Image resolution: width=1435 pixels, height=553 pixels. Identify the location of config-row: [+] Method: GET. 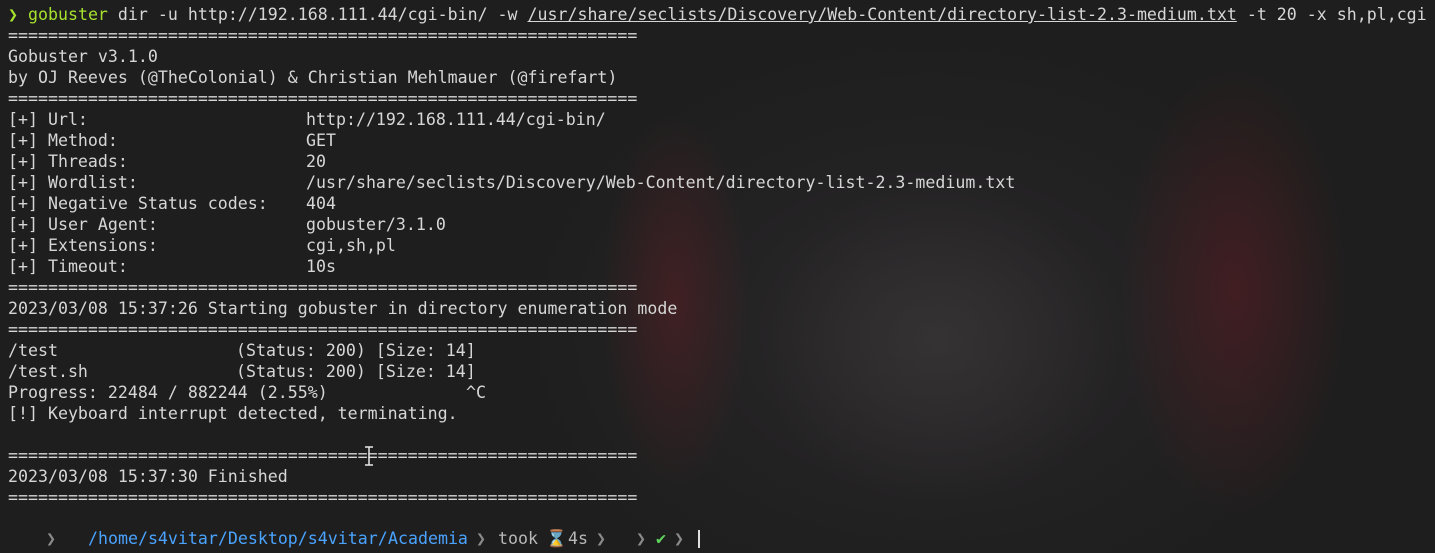
(708, 140).